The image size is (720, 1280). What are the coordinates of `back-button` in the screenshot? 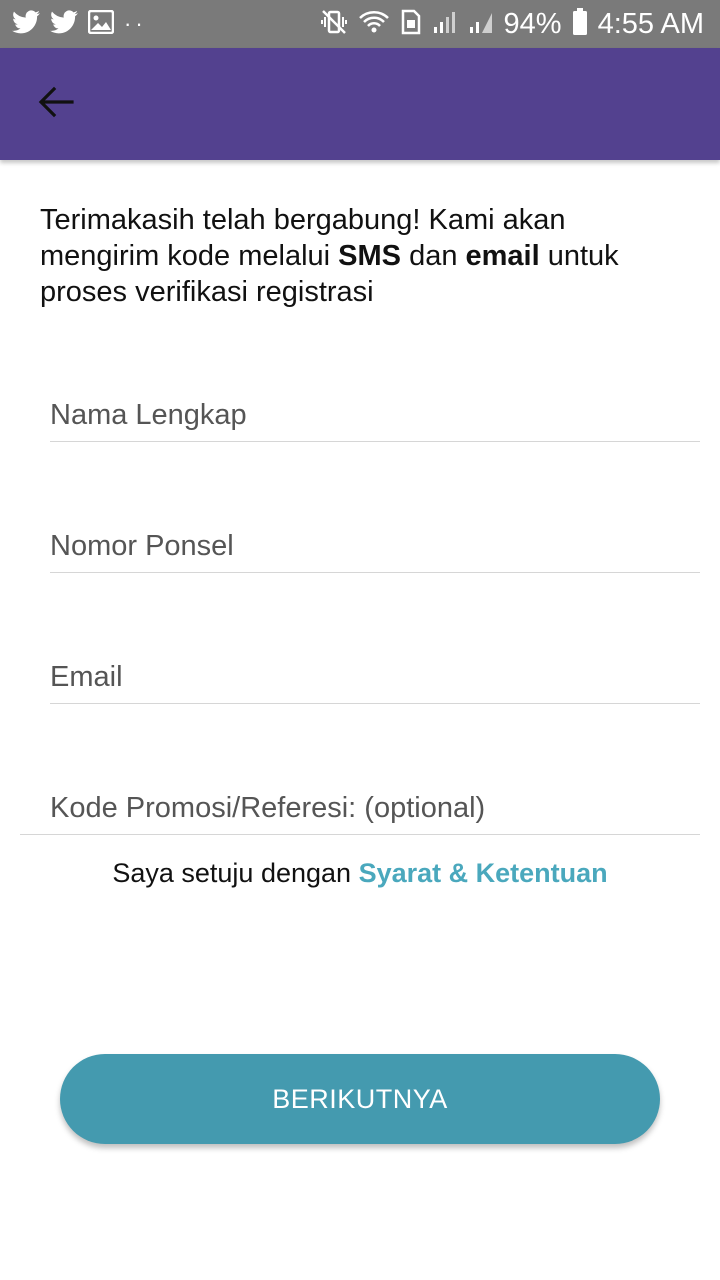 It's located at (56, 104).